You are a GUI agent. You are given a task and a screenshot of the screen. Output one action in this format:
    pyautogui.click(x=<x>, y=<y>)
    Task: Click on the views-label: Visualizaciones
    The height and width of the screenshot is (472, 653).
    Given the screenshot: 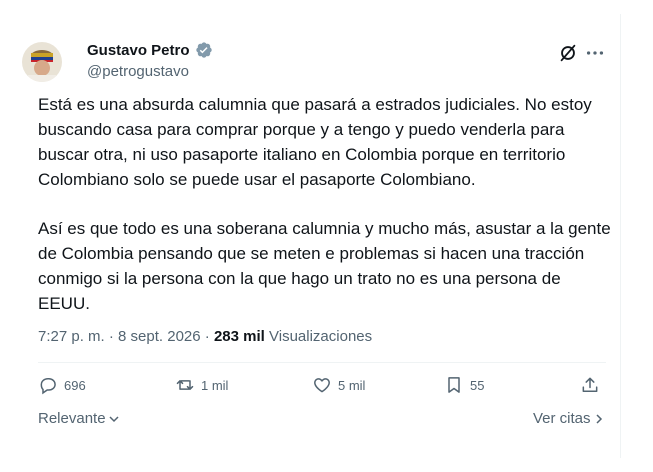 What is the action you would take?
    pyautogui.click(x=321, y=336)
    